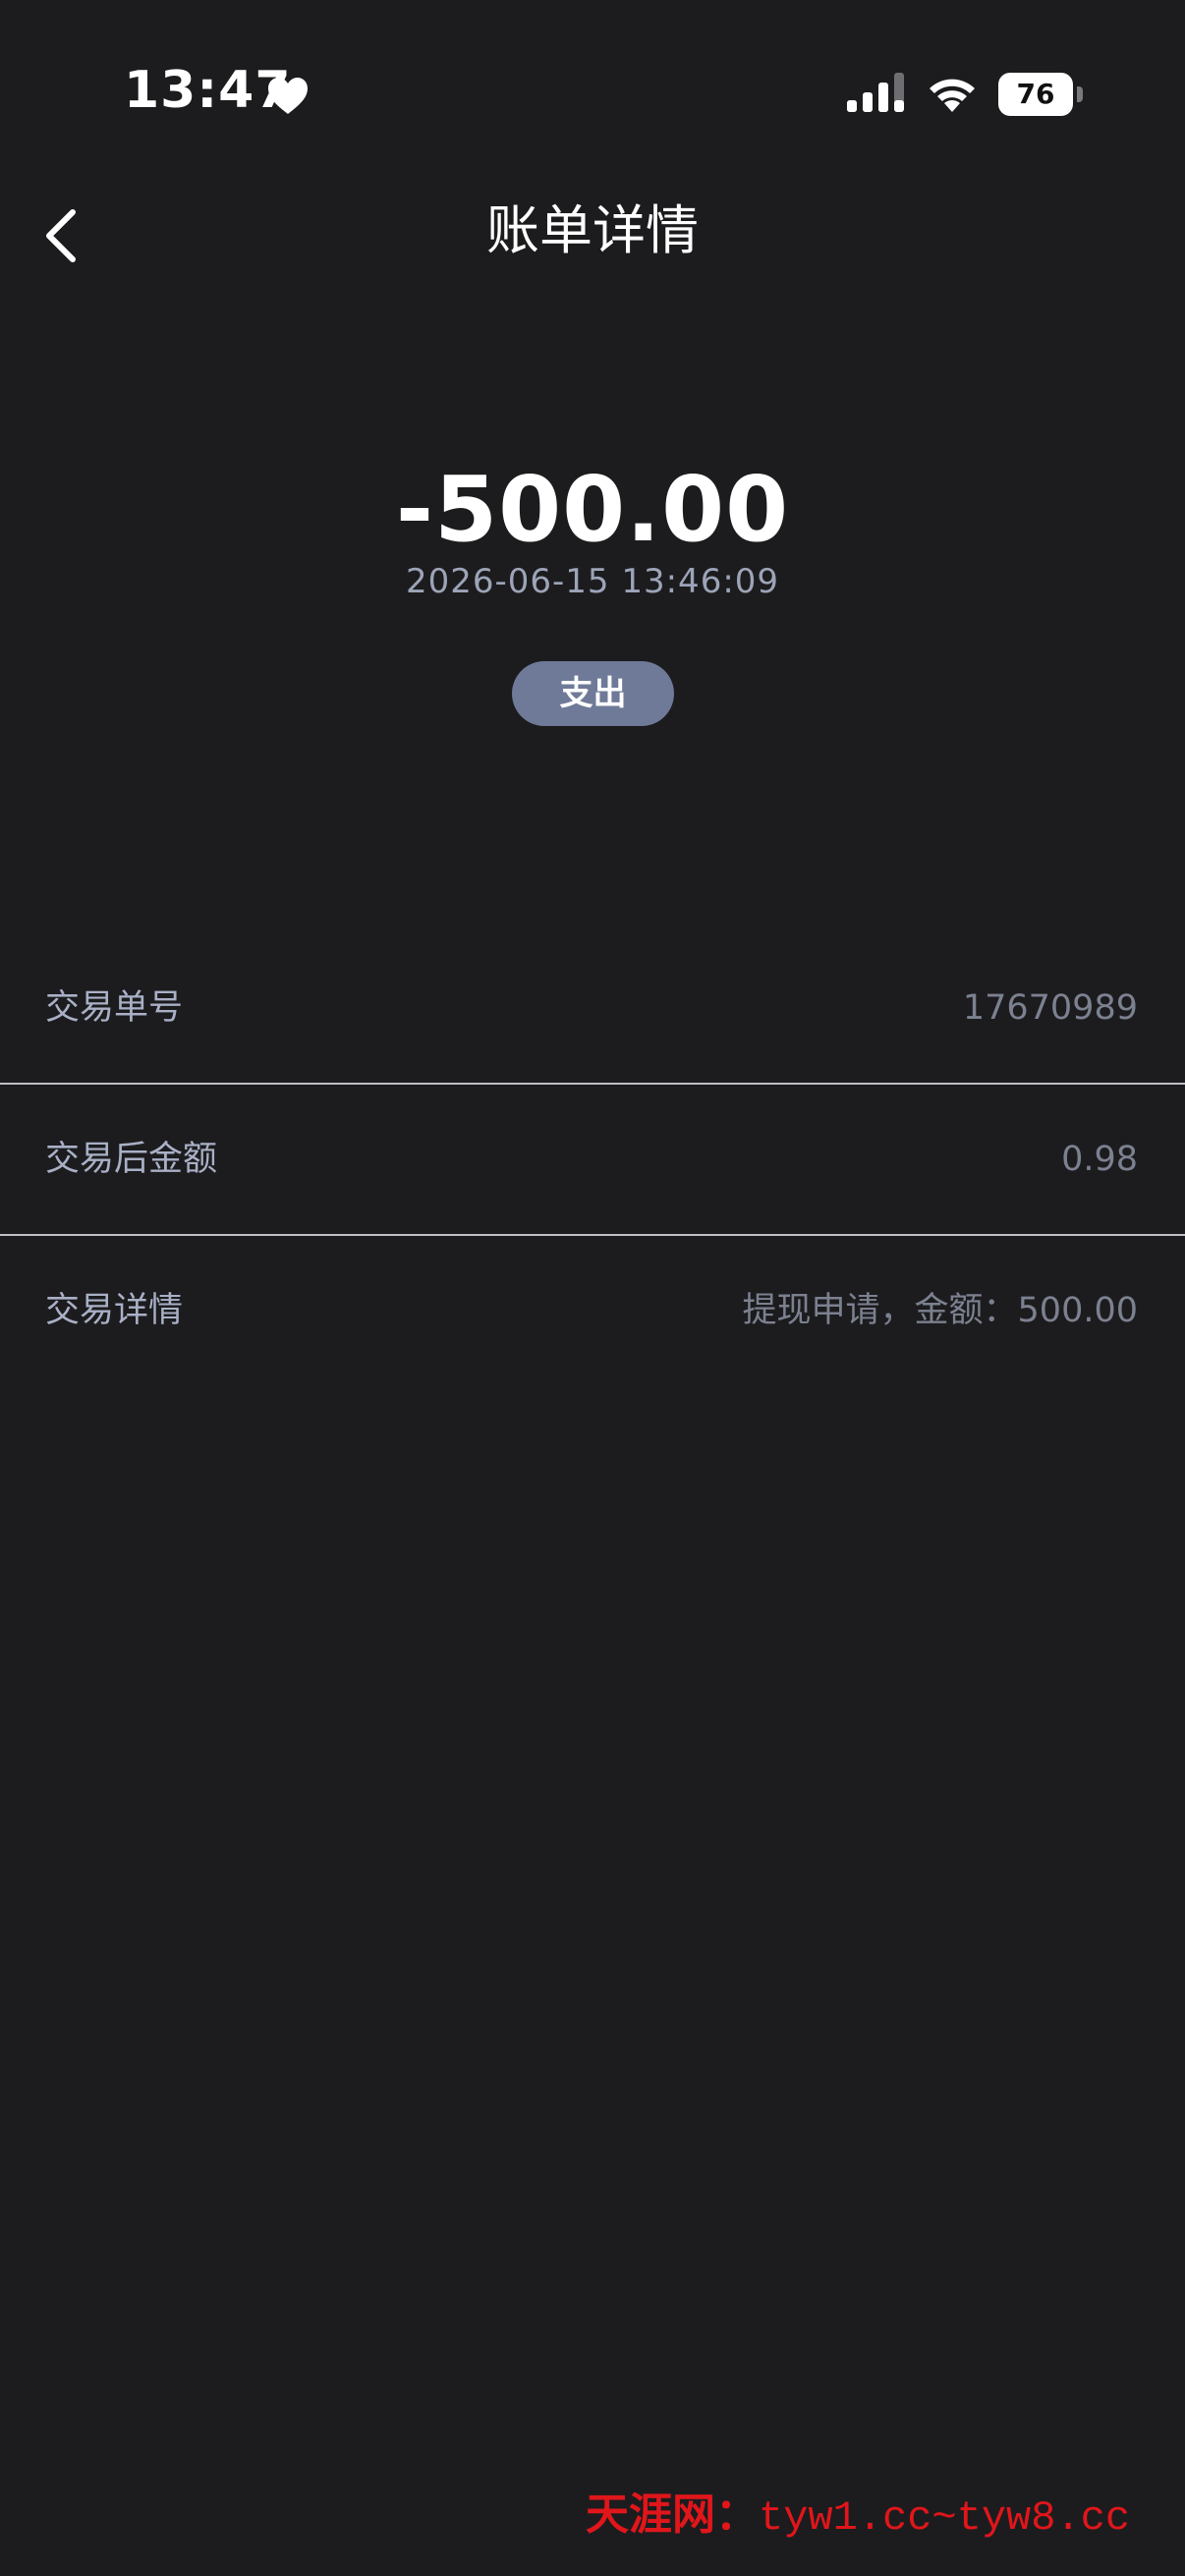 This screenshot has width=1185, height=2576. What do you see at coordinates (1050, 1008) in the screenshot?
I see `detail-value: 17670989` at bounding box center [1050, 1008].